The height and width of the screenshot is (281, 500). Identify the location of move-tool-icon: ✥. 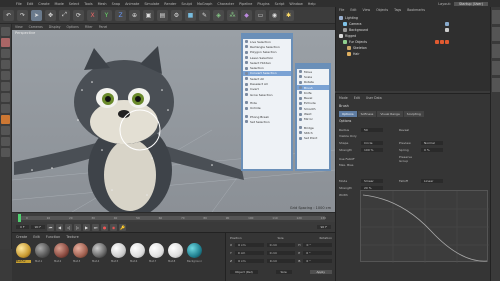
(50, 15).